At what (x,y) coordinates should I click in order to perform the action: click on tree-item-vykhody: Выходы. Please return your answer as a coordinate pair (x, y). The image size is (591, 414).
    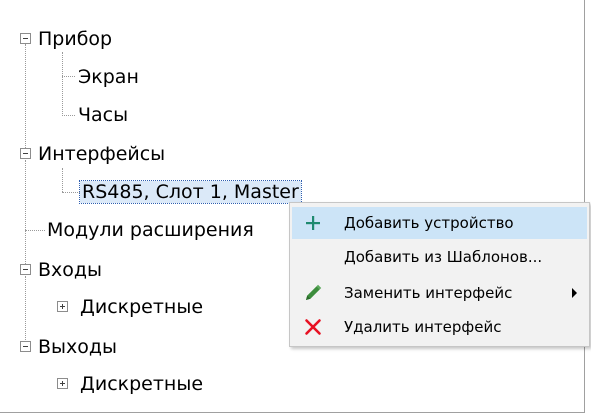
    Looking at the image, I should click on (77, 347).